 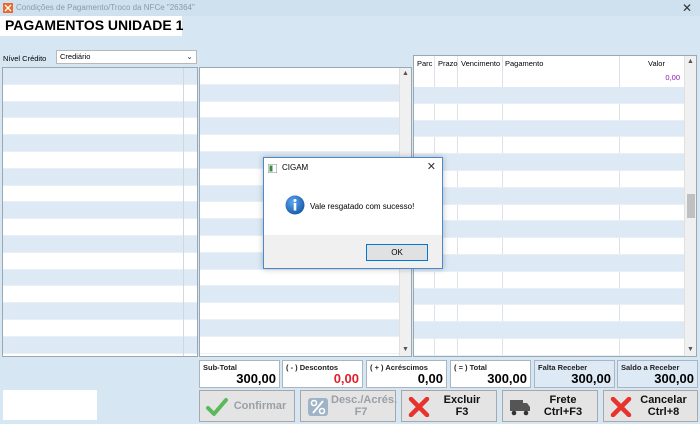 What do you see at coordinates (470, 367) in the screenshot?
I see `total-label: ( = ) Total` at bounding box center [470, 367].